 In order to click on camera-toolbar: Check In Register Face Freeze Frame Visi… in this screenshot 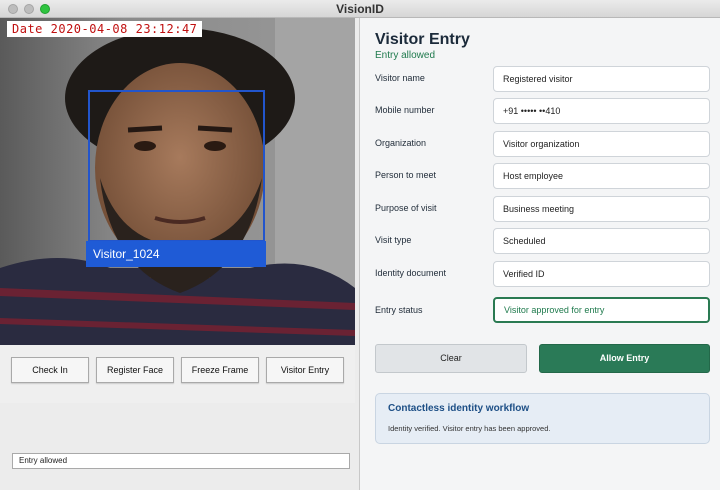, I will do `click(177, 374)`.